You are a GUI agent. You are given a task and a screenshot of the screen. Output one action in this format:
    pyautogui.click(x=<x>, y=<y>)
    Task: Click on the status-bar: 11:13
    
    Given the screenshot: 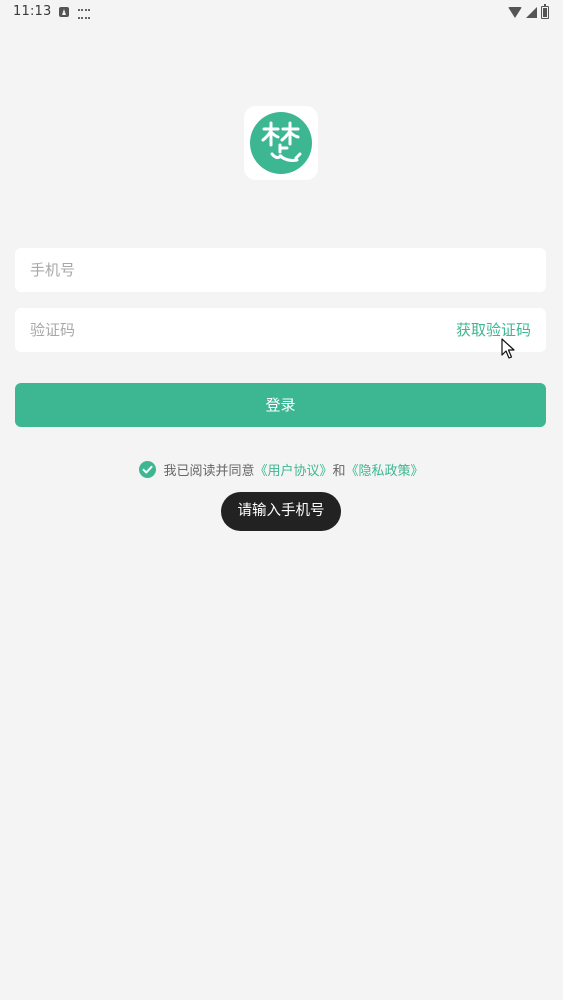 What is the action you would take?
    pyautogui.click(x=281, y=13)
    